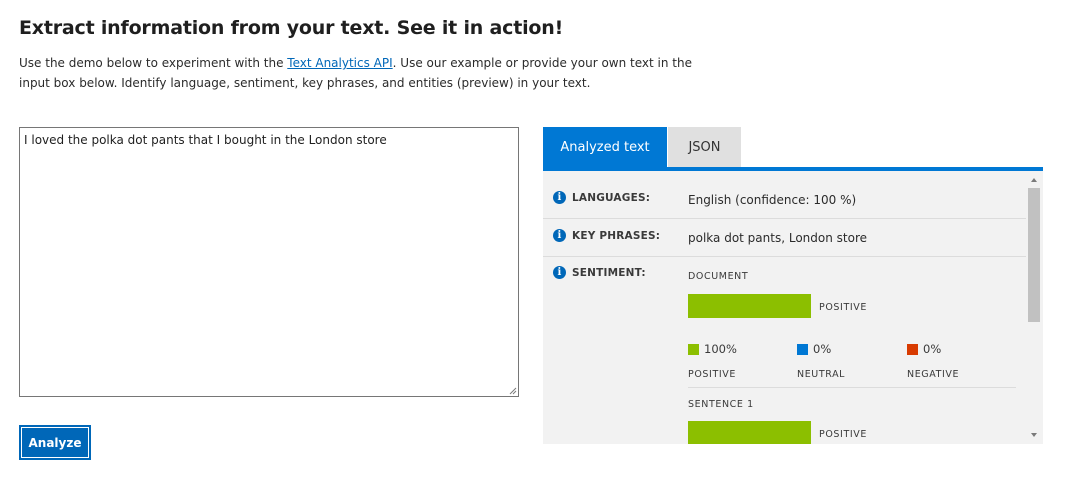 Image resolution: width=1068 pixels, height=477 pixels. What do you see at coordinates (749, 306) in the screenshot?
I see `document-sentiment-bar` at bounding box center [749, 306].